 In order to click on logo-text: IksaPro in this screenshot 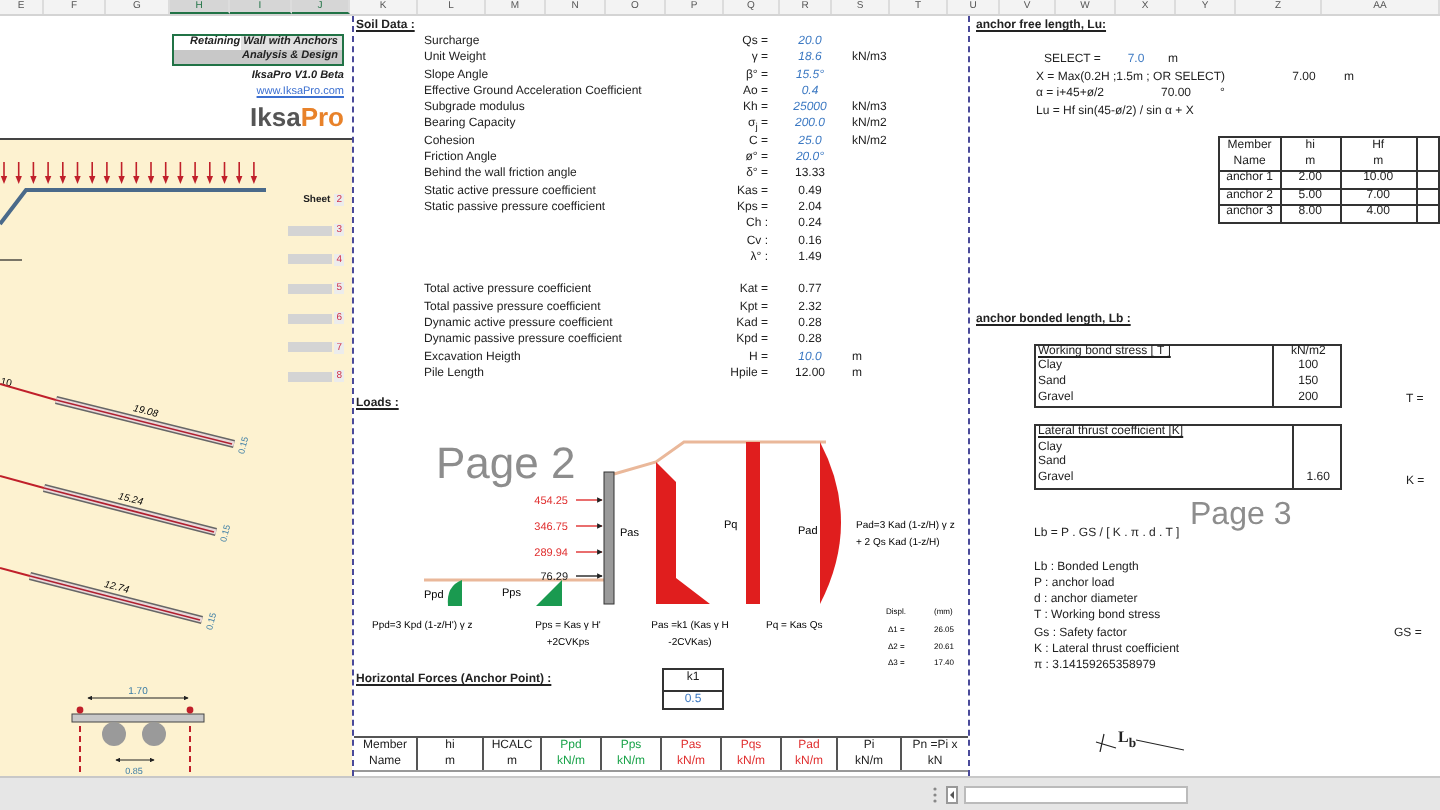, I will do `click(297, 118)`.